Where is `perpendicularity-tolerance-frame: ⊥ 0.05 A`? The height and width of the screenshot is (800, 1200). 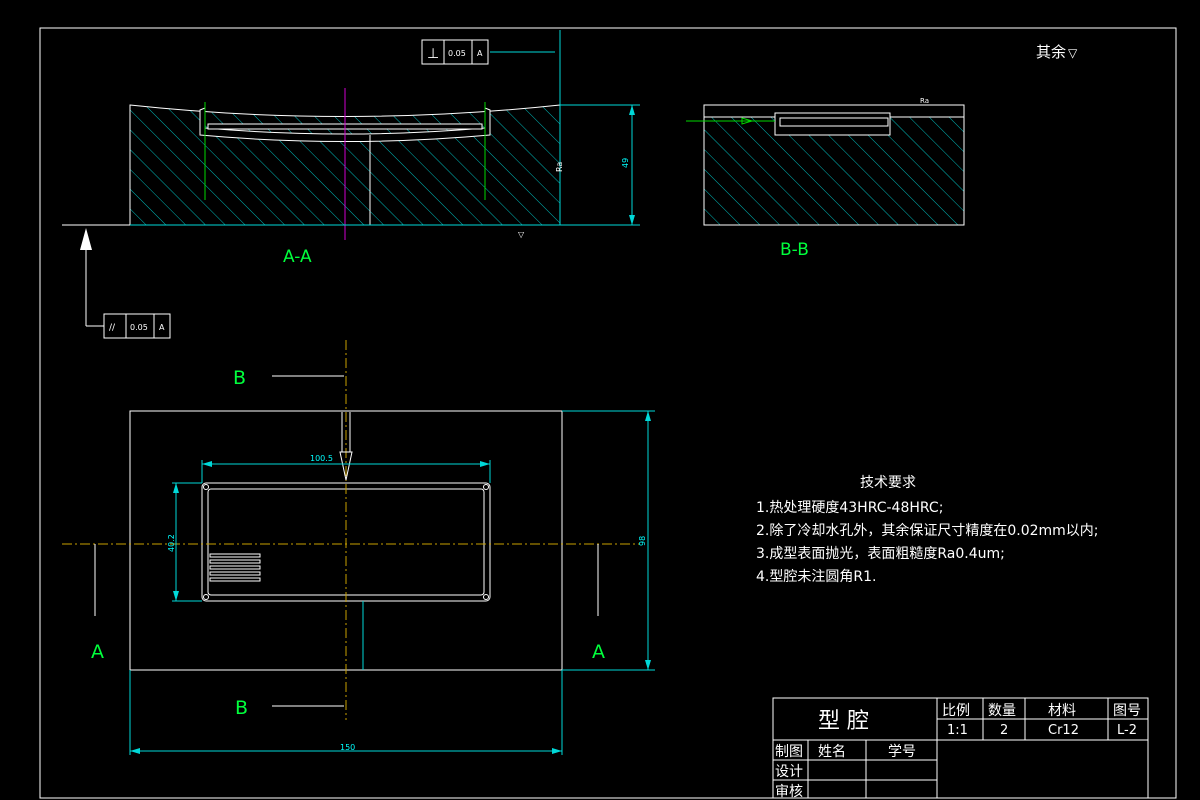
perpendicularity-tolerance-frame: ⊥ 0.05 A is located at coordinates (455, 52).